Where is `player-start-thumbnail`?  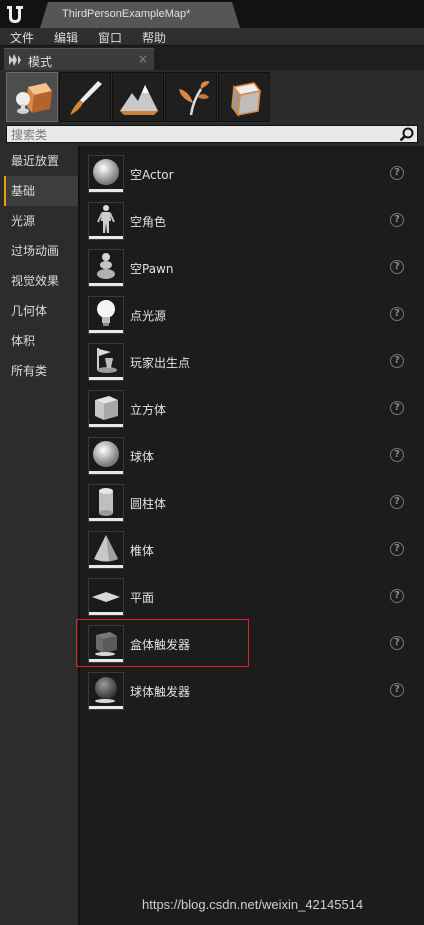 player-start-thumbnail is located at coordinates (106, 362).